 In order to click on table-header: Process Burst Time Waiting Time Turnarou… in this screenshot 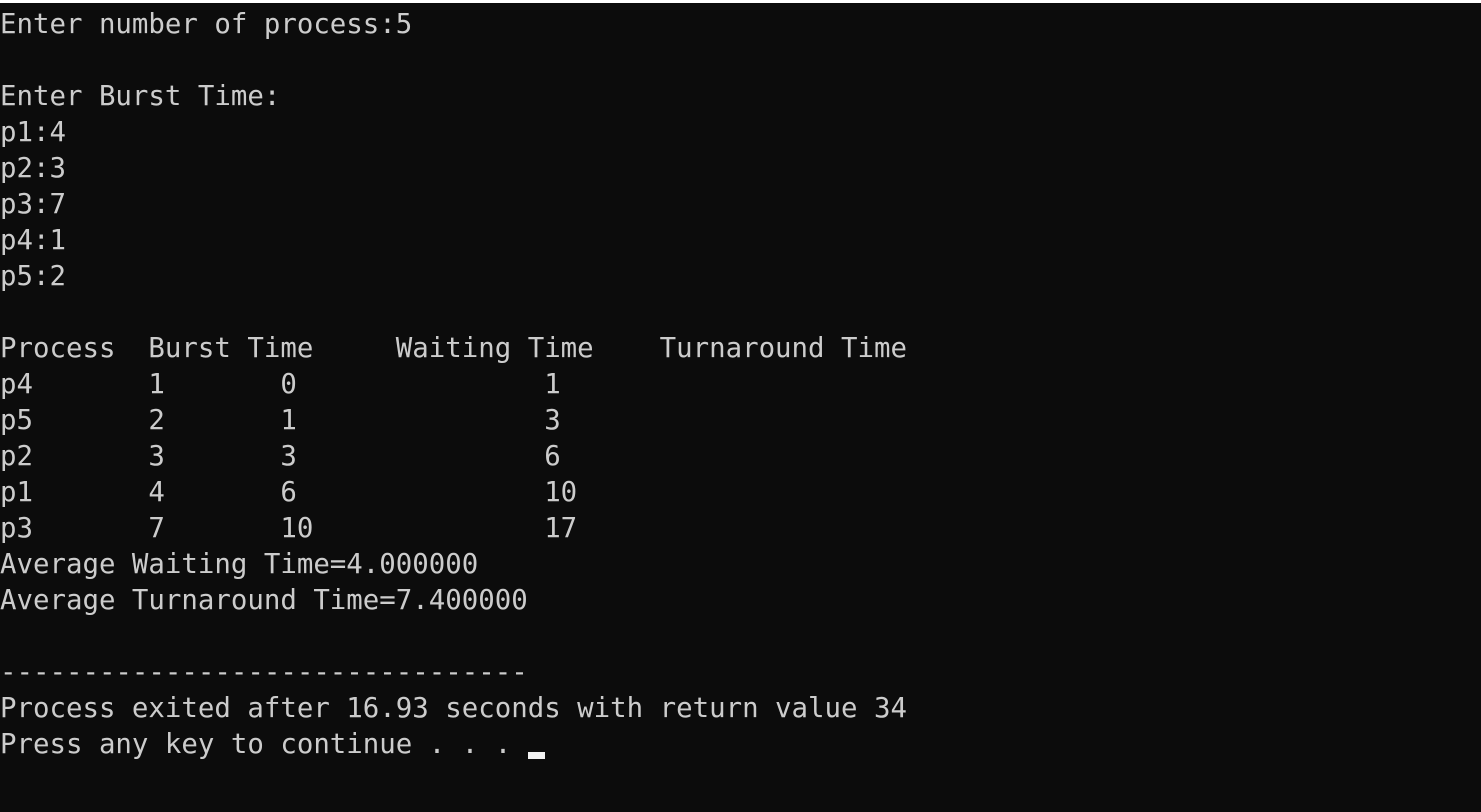, I will do `click(453, 348)`.